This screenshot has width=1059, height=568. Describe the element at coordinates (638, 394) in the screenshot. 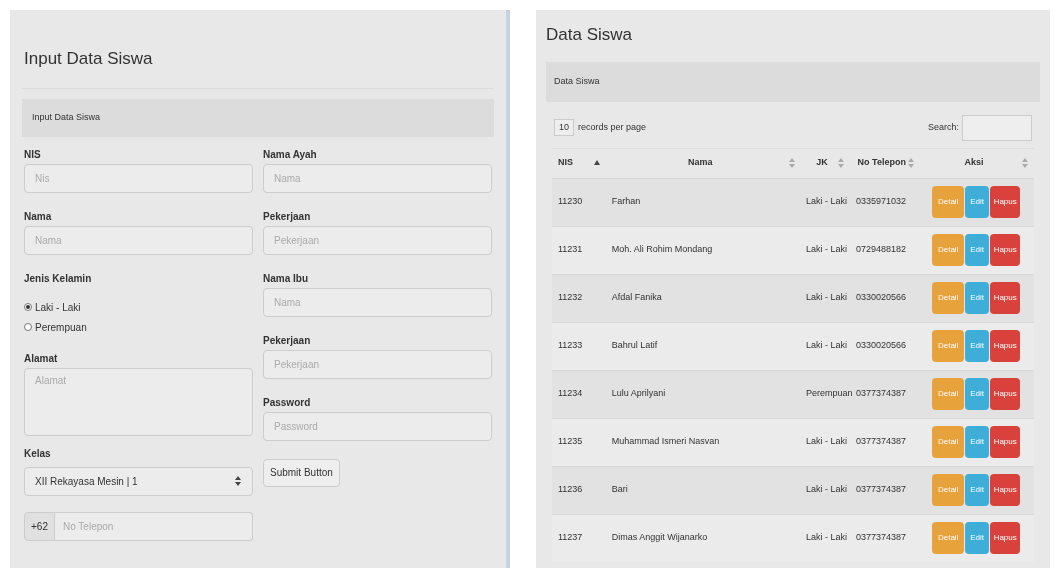

I see `table-cell-text: Lulu Aprilyani` at that location.